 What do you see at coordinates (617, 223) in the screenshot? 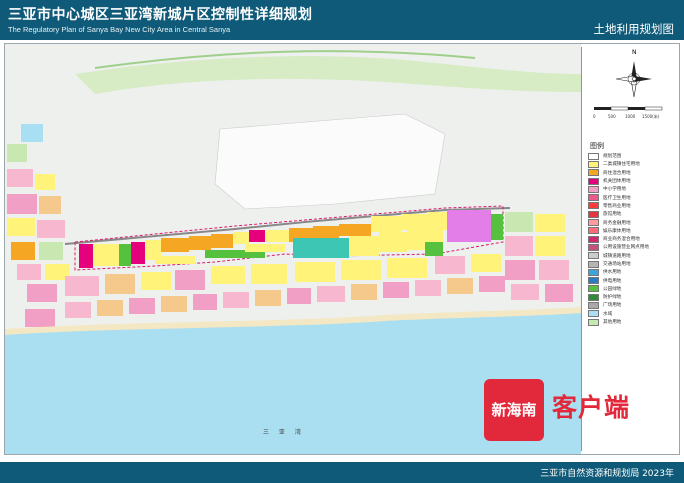
I see `legend-label: 商务金融用地` at bounding box center [617, 223].